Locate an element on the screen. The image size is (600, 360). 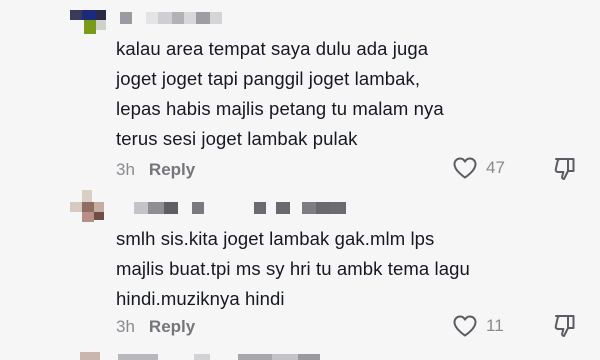
comment-line: smlh sis.kita joget lambak gak.mlm lps is located at coordinates (275, 238).